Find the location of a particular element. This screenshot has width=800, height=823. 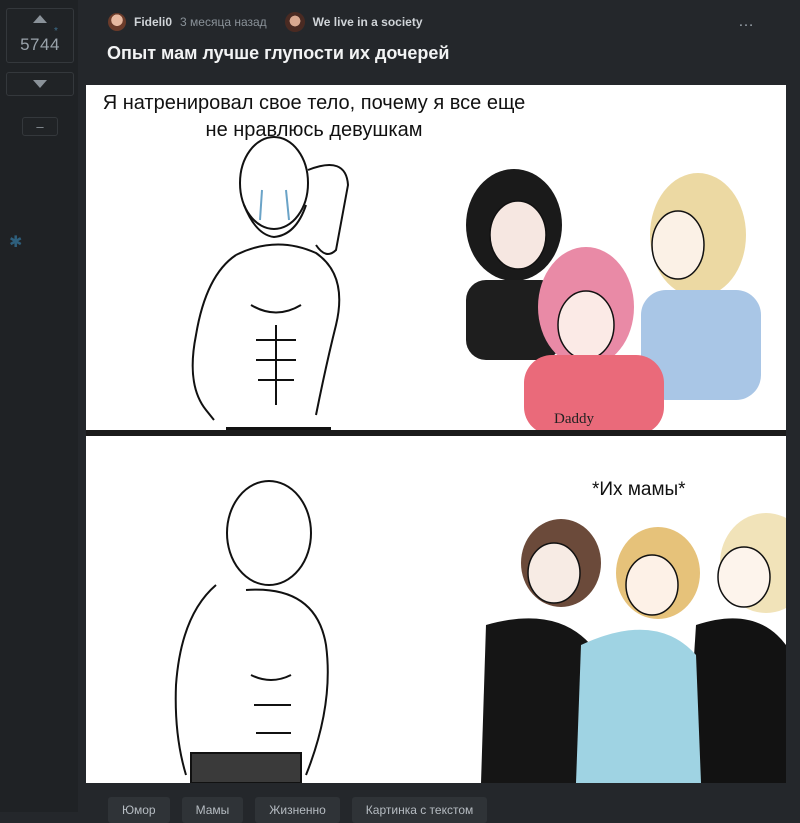

tag-moms: Мамы is located at coordinates (212, 810).